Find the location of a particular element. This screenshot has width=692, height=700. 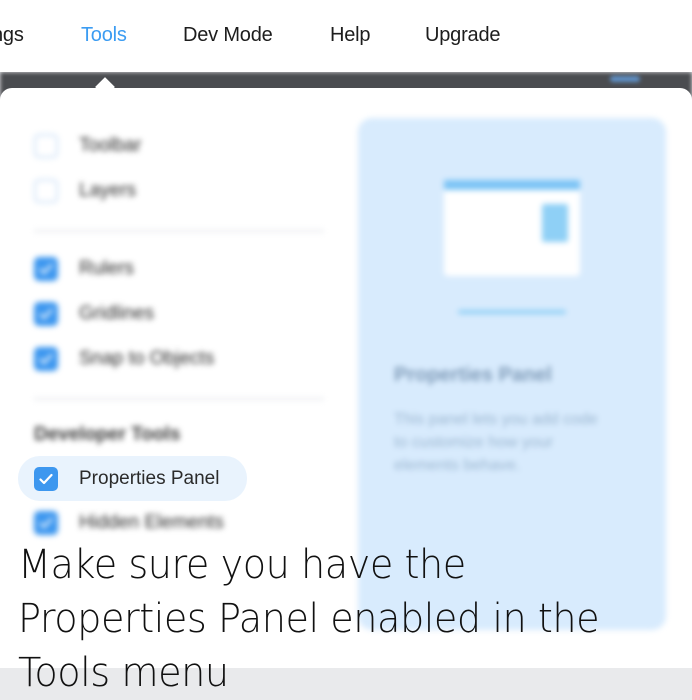

option-label: Layers is located at coordinates (108, 190).